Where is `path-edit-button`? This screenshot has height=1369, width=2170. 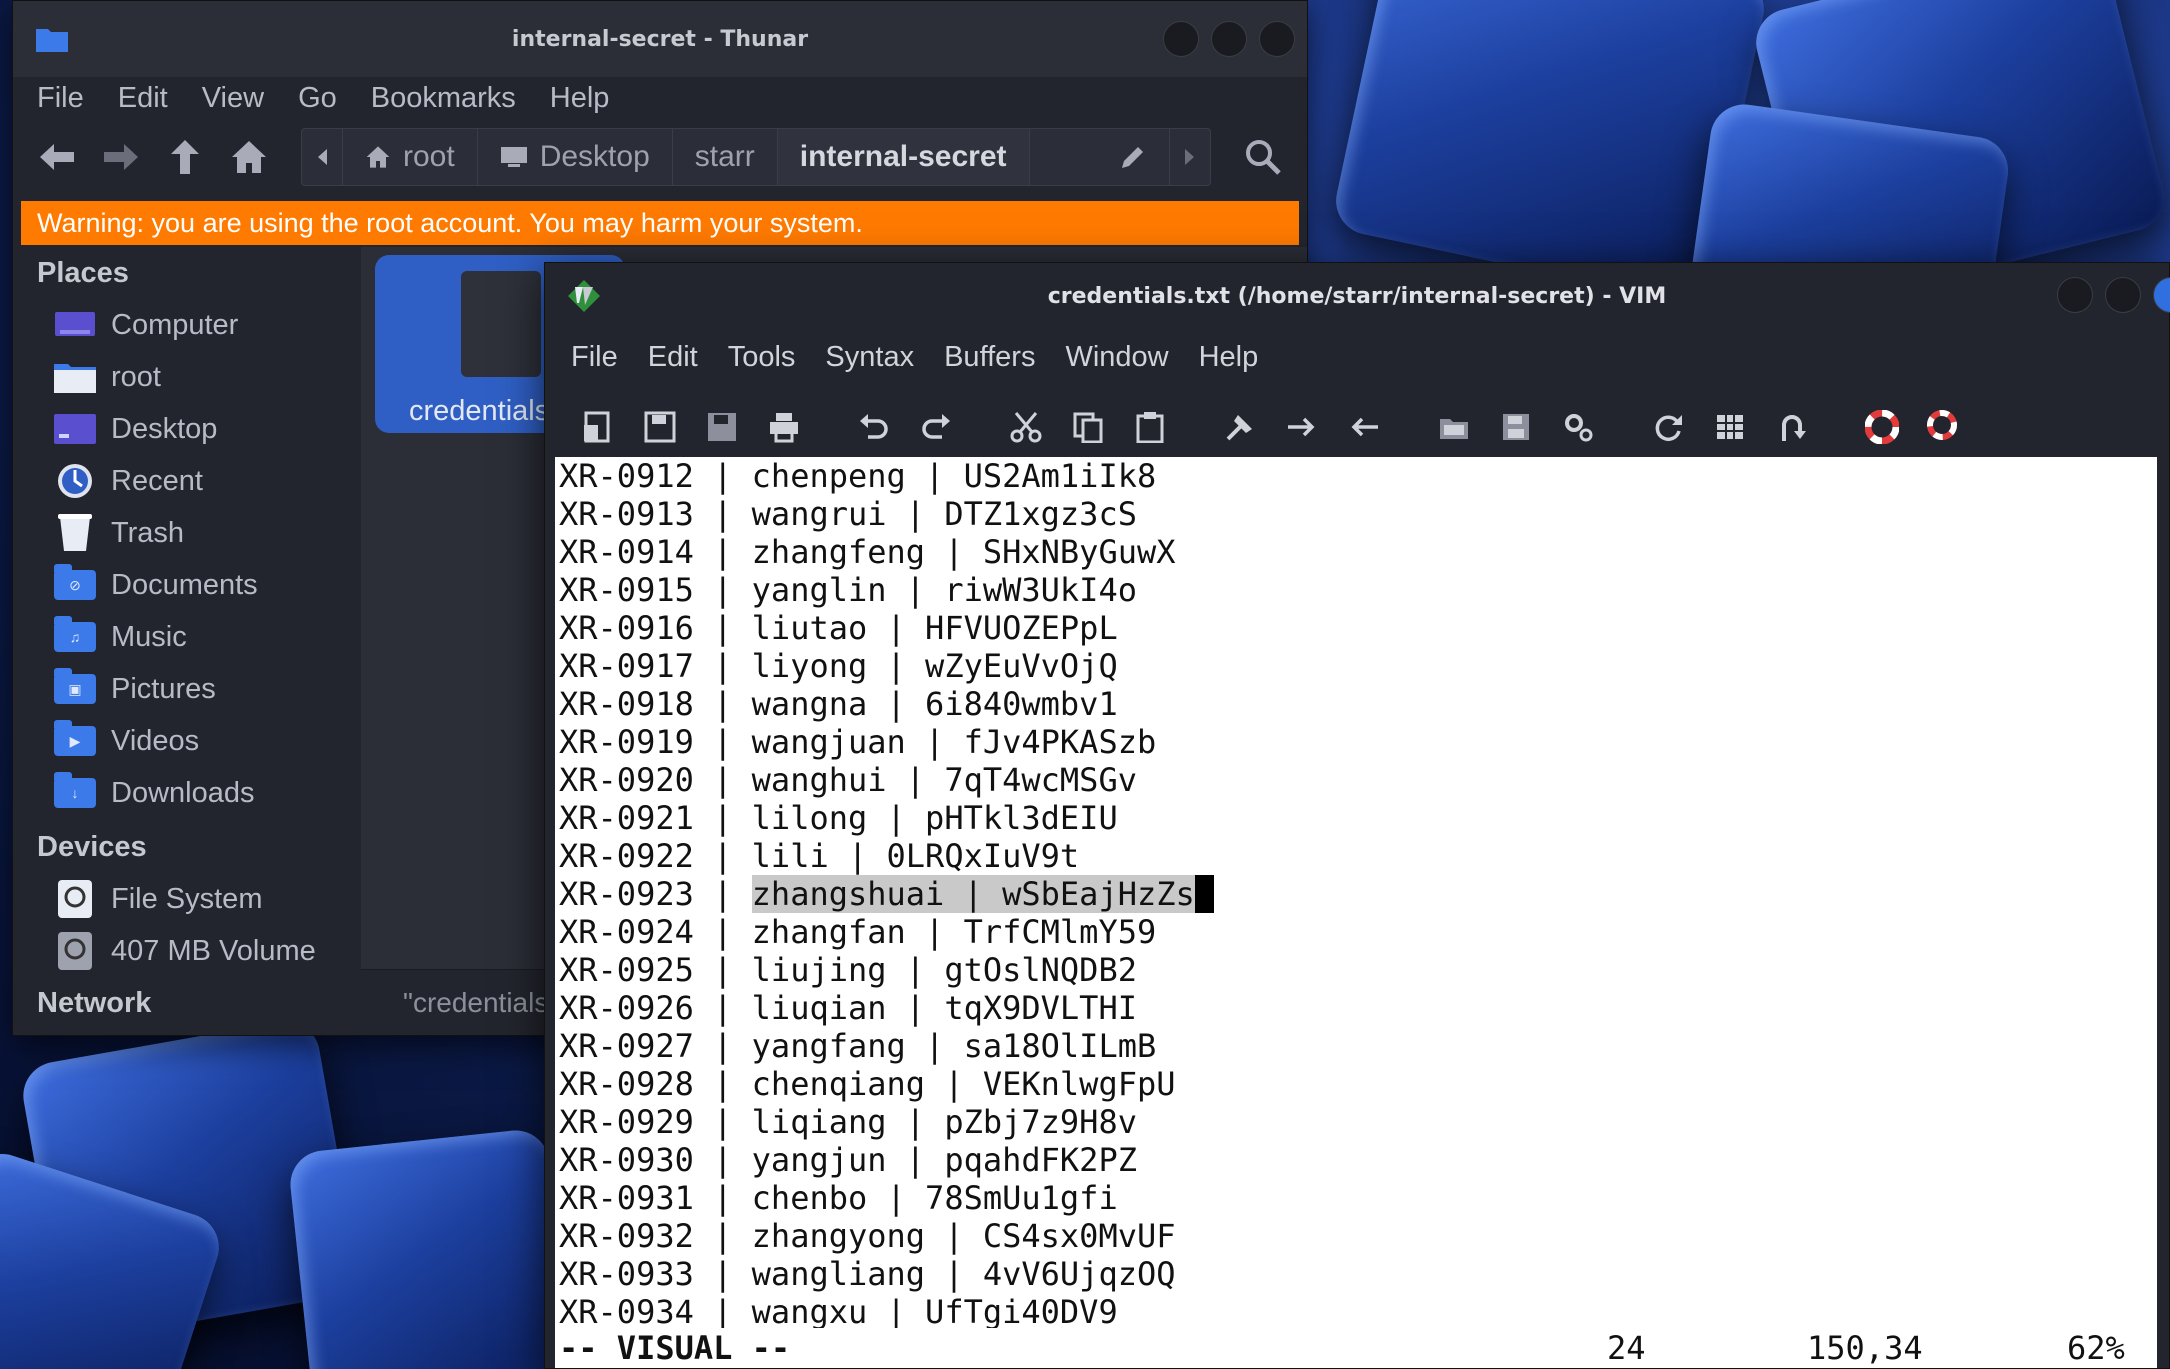 path-edit-button is located at coordinates (1100, 157).